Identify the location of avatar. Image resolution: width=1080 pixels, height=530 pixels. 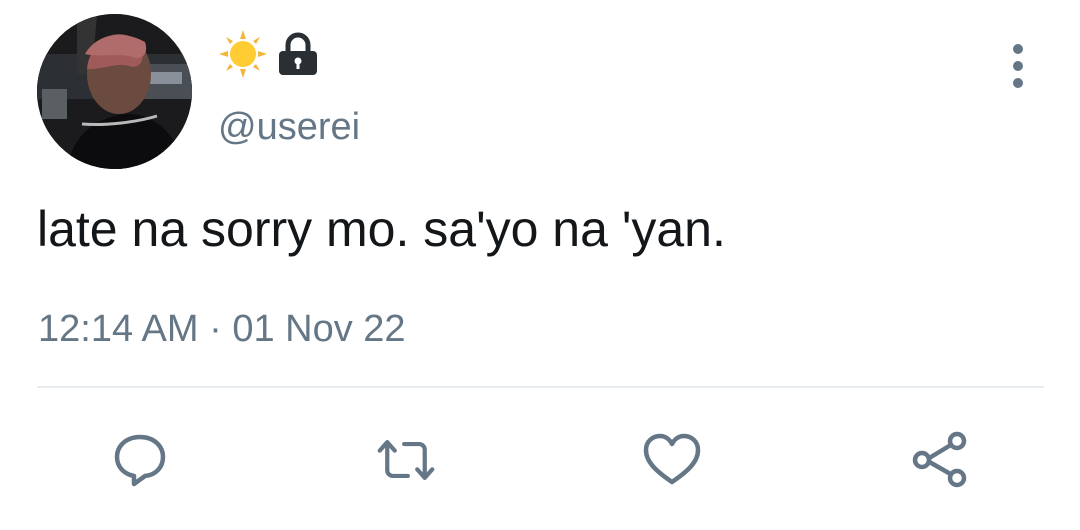
(114, 91).